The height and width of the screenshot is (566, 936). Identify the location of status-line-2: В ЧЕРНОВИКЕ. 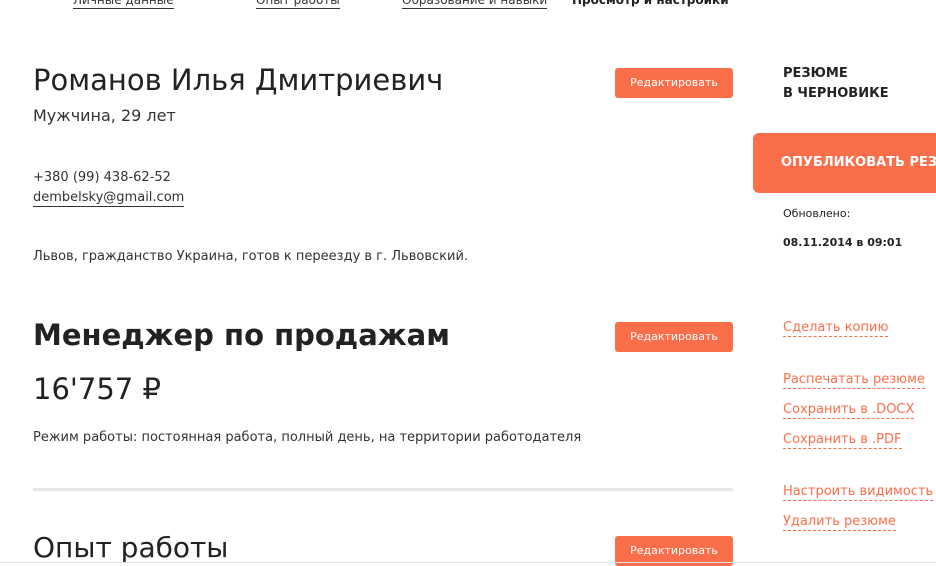
(836, 93).